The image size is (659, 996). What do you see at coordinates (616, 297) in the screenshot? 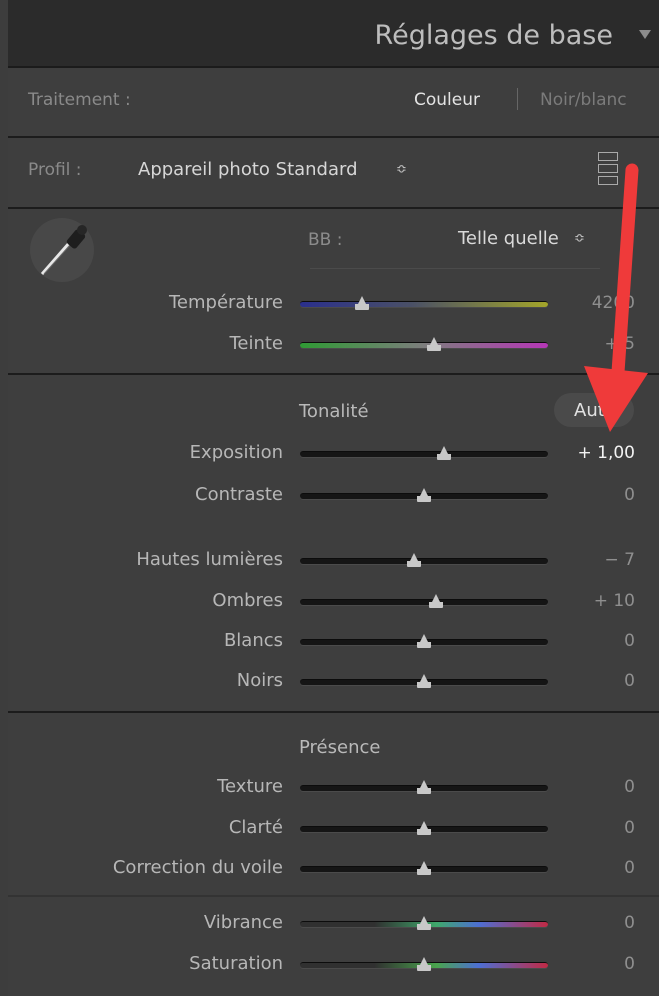
I see `annotation-arrow-icon` at bounding box center [616, 297].